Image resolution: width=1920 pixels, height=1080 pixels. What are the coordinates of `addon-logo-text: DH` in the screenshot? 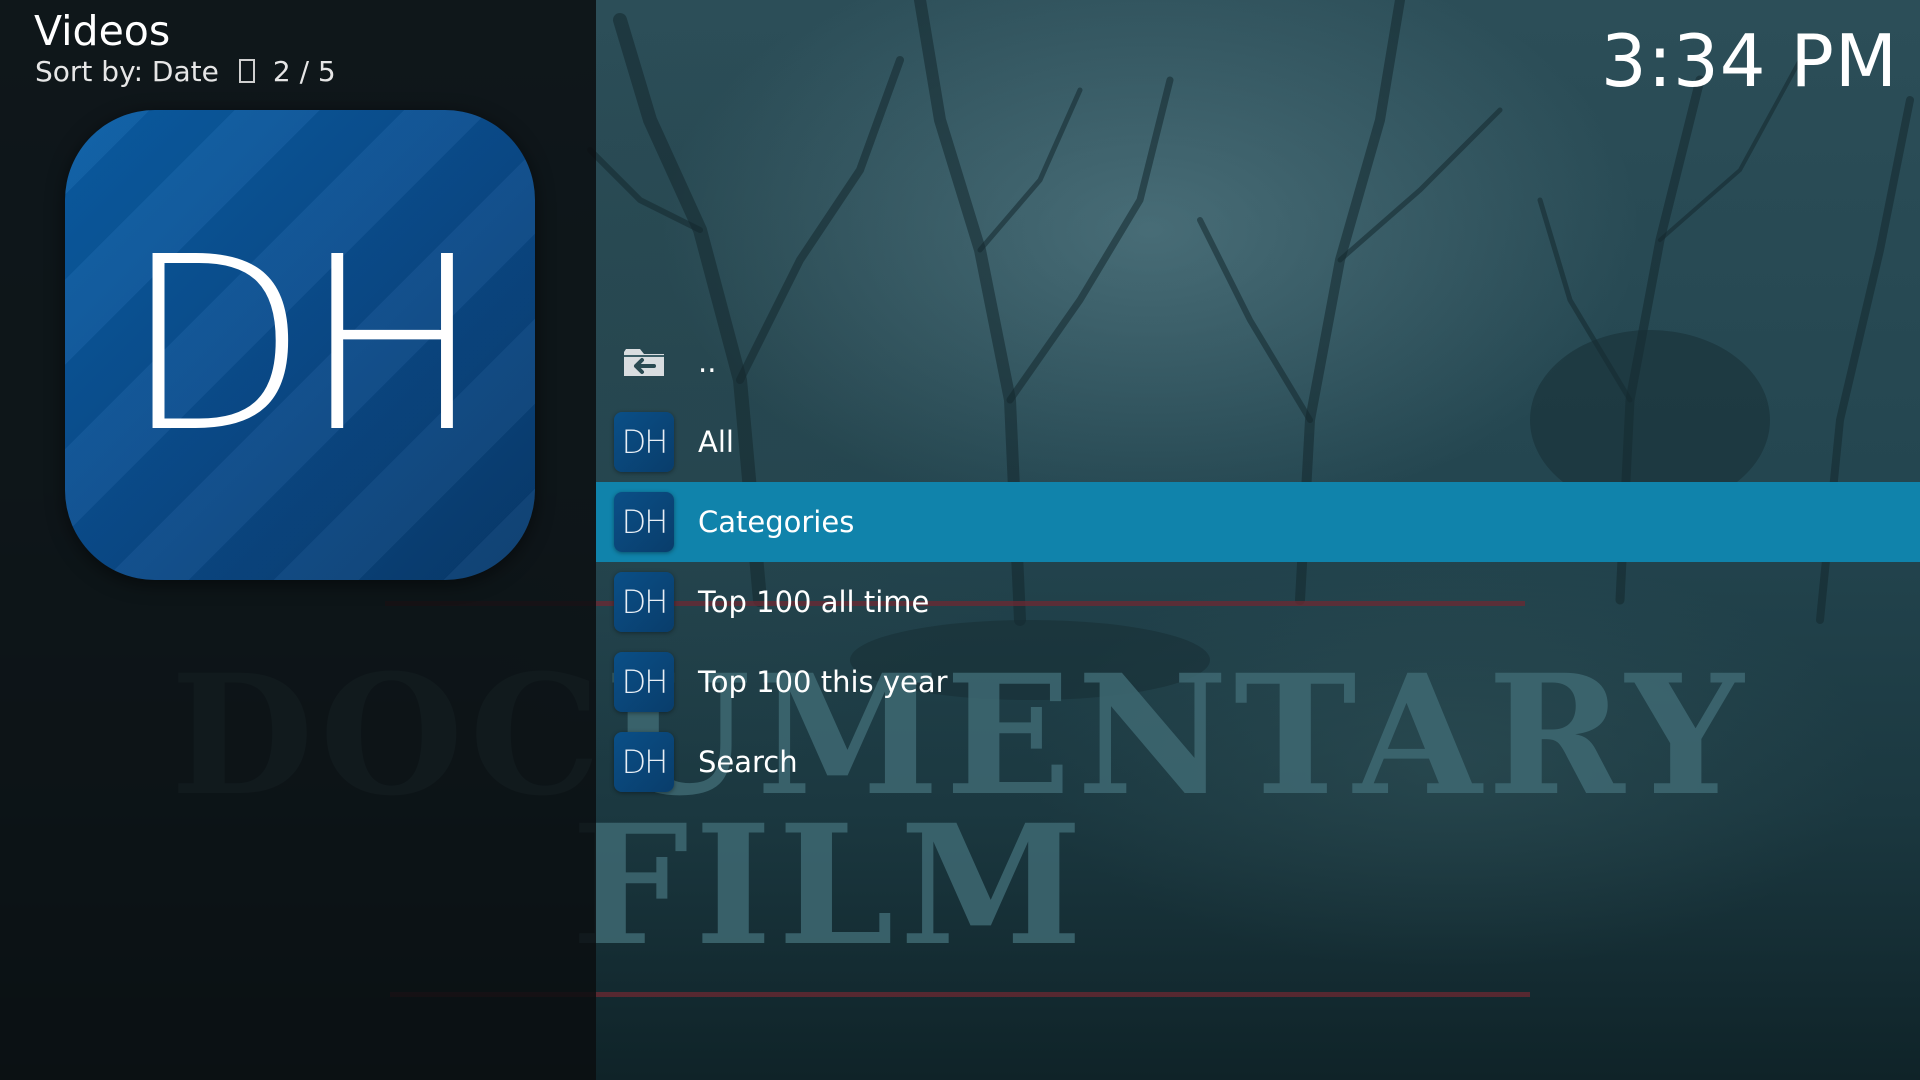 It's located at (302, 345).